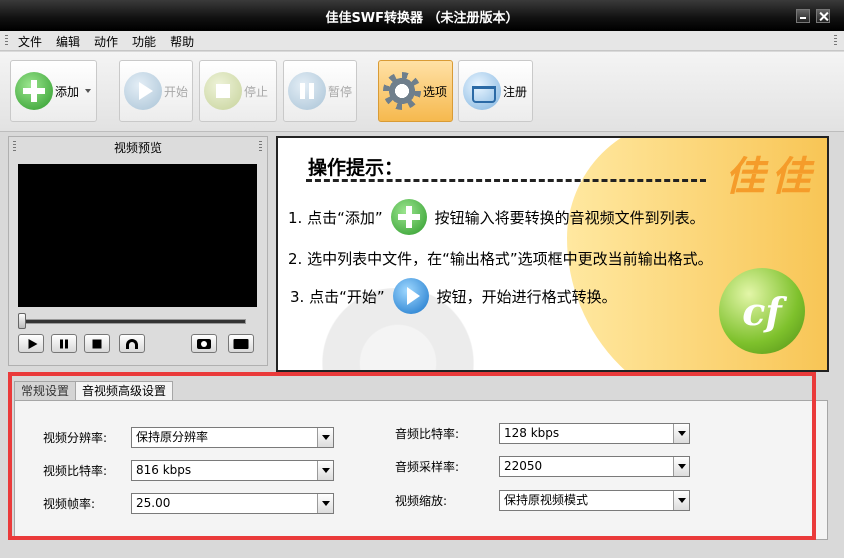 This screenshot has height=558, width=844. Describe the element at coordinates (53, 91) in the screenshot. I see `add-button: 添加` at that location.